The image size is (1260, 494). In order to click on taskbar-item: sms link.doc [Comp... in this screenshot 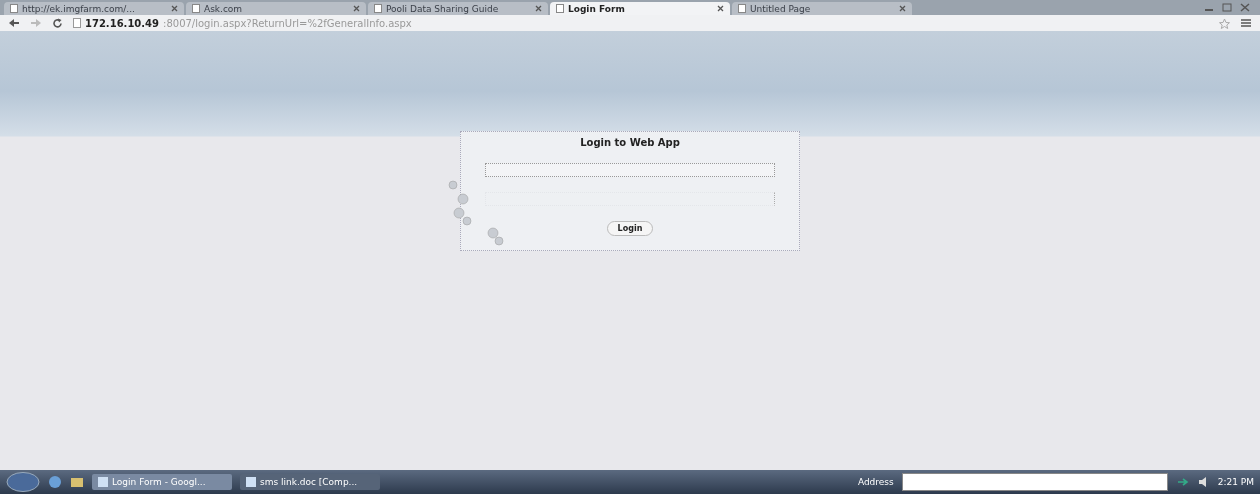, I will do `click(310, 482)`.